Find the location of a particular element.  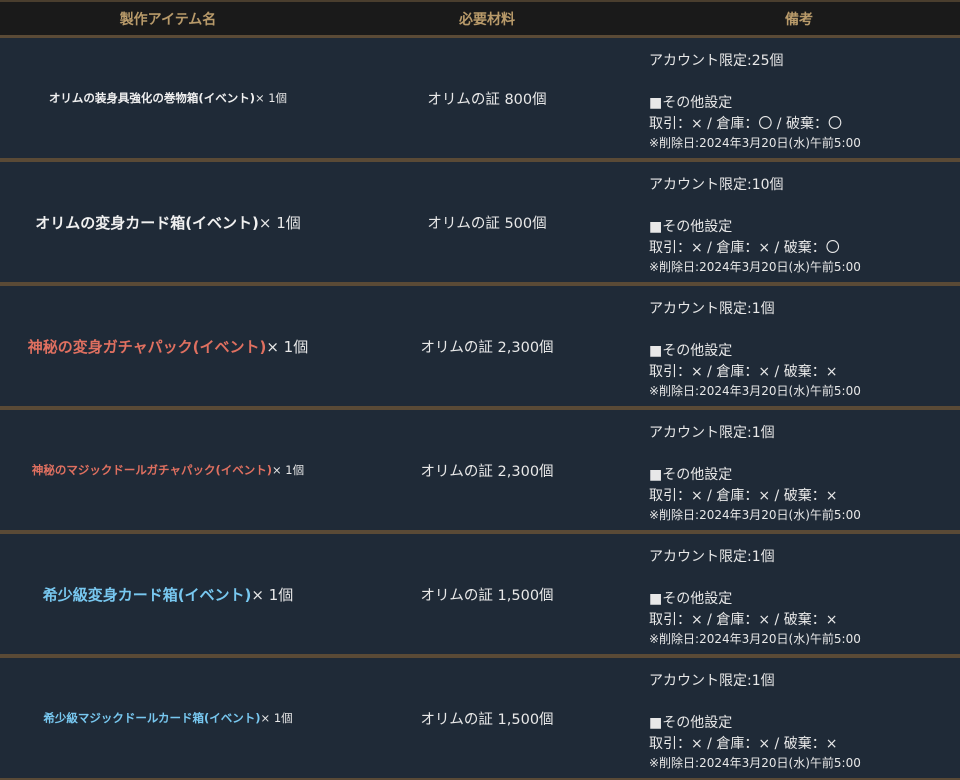

item-cell: 希少級変身カード箱(イベント) × 1個 is located at coordinates (168, 594).